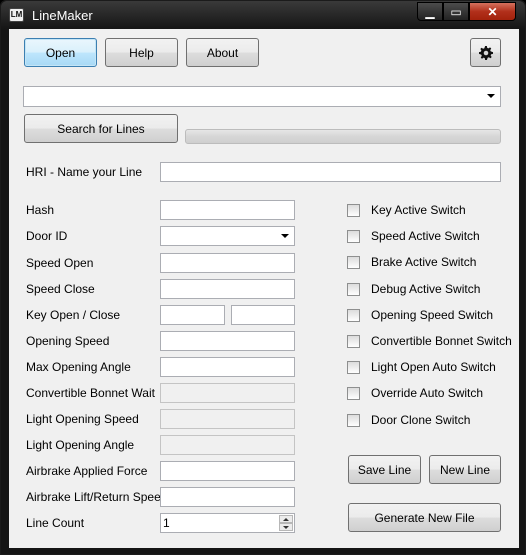 The width and height of the screenshot is (526, 555). What do you see at coordinates (78, 367) in the screenshot?
I see `max-opening-angle-label: Max Opening Angle` at bounding box center [78, 367].